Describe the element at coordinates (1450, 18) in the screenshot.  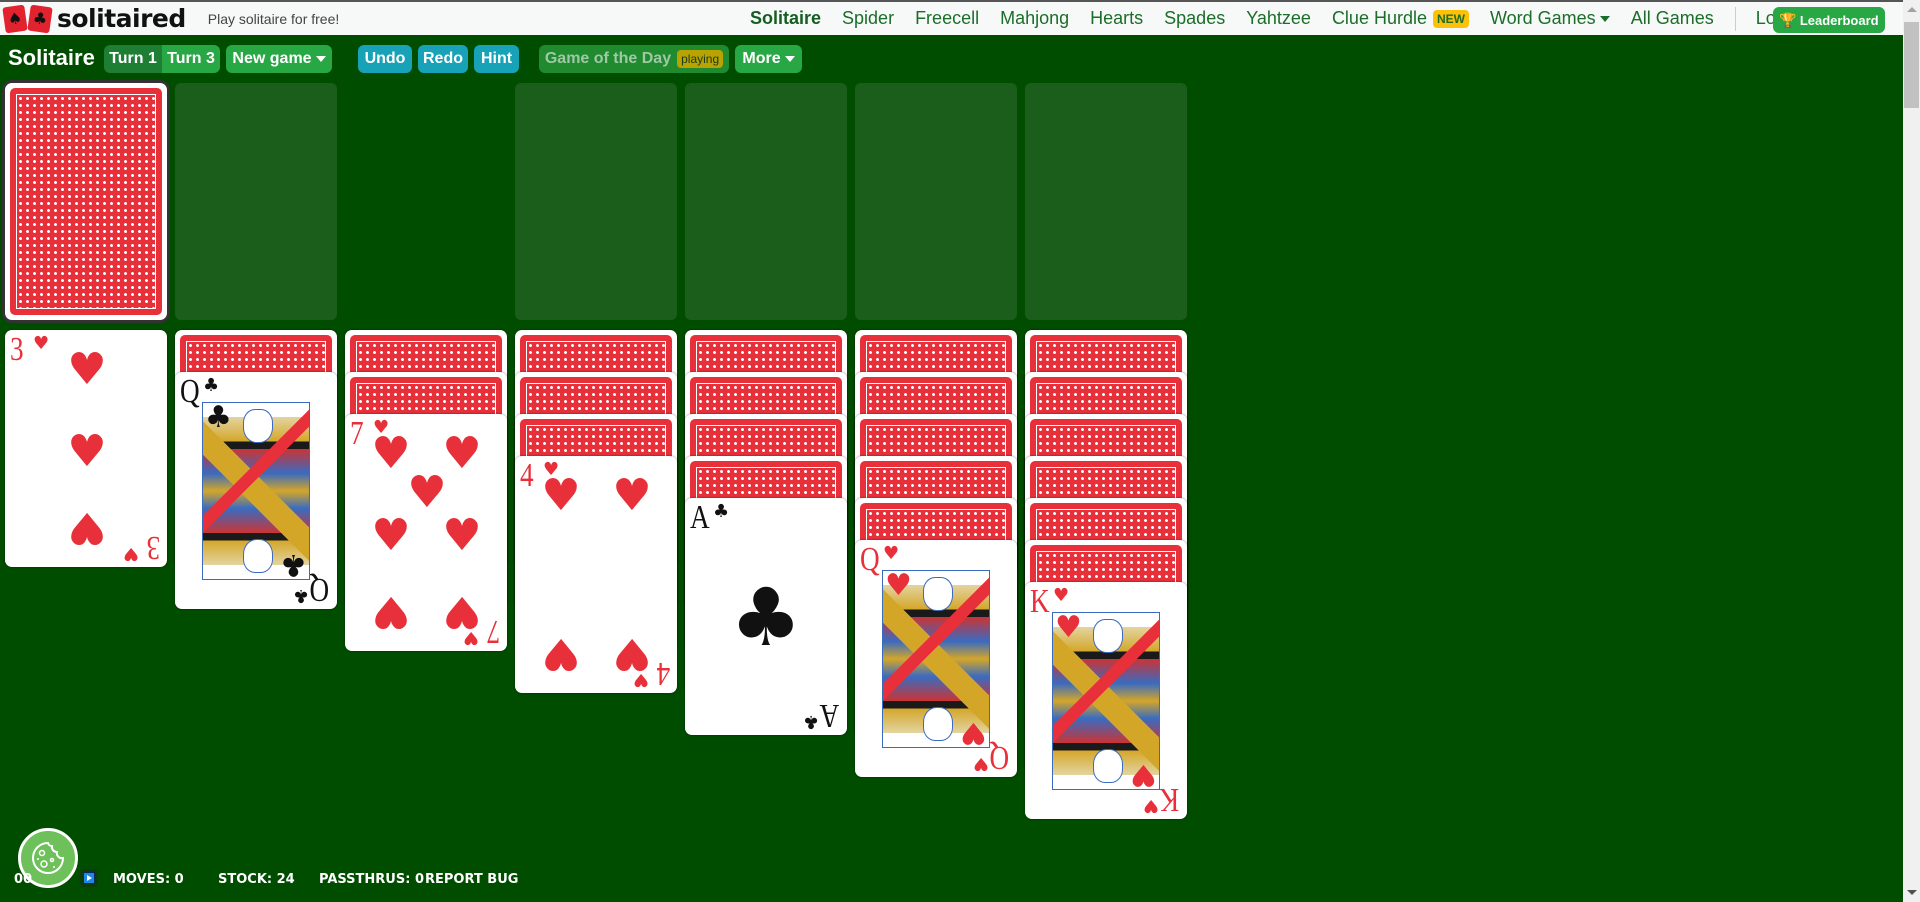
I see `new-badge: NEW` at that location.